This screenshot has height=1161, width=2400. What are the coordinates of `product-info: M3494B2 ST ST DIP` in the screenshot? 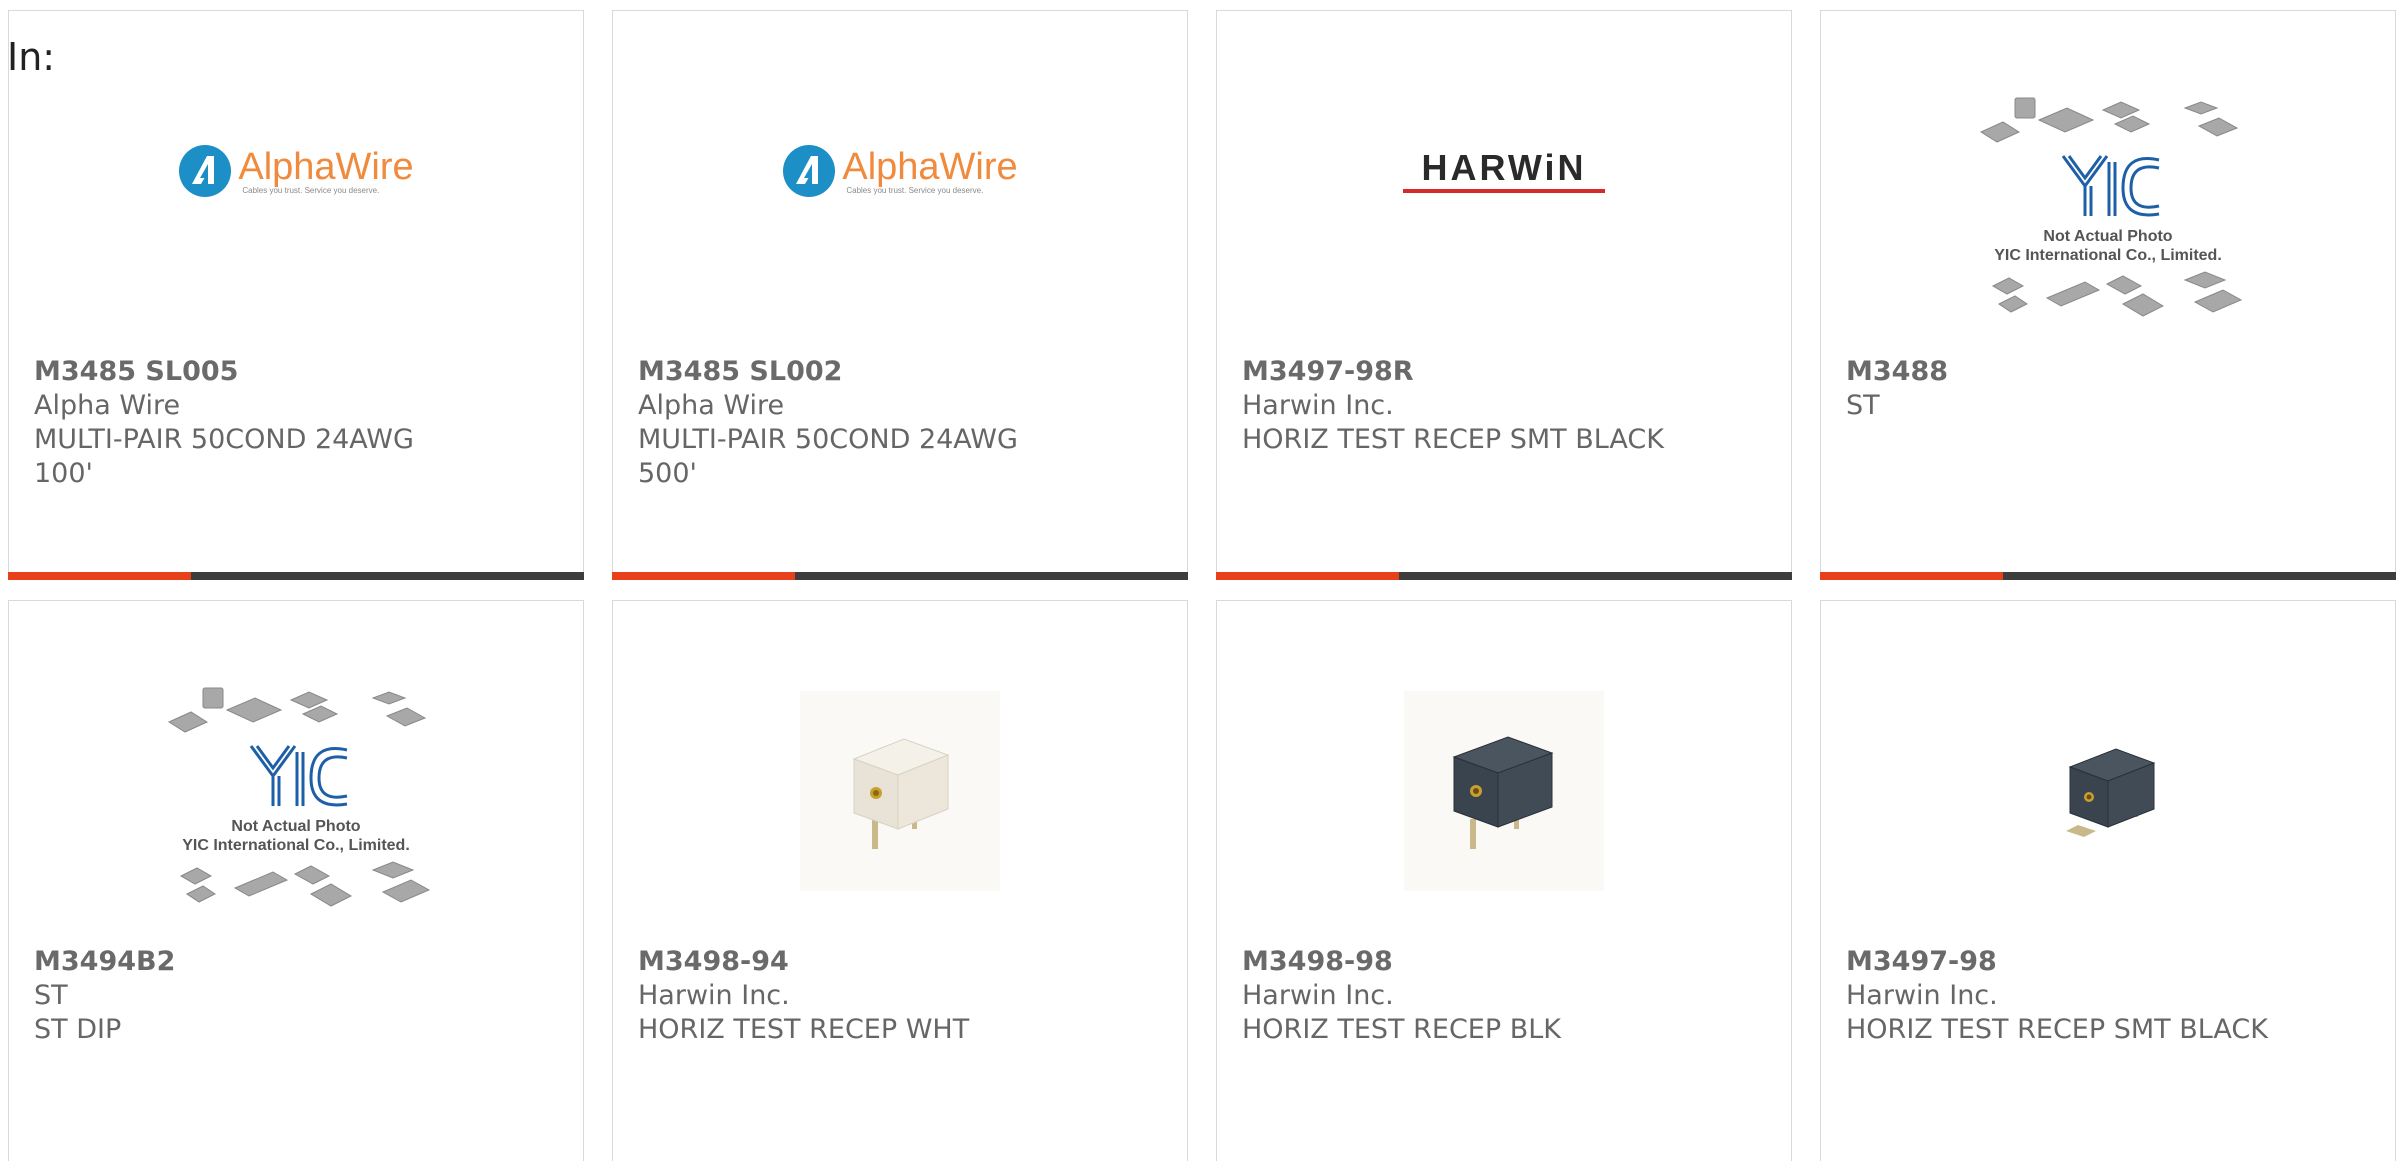 It's located at (298, 996).